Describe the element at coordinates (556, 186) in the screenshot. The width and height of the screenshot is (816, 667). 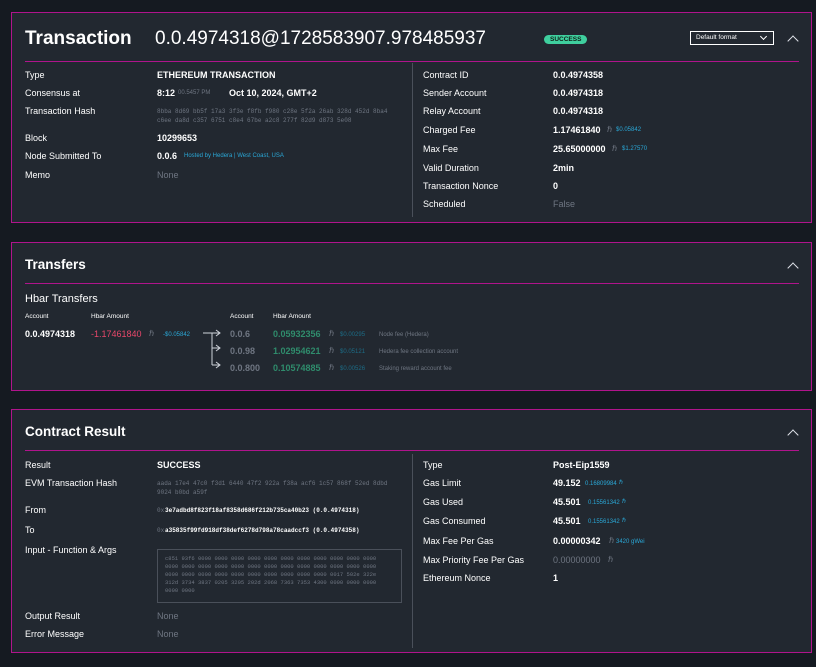
I see `transaction-nonce-value: 0` at that location.